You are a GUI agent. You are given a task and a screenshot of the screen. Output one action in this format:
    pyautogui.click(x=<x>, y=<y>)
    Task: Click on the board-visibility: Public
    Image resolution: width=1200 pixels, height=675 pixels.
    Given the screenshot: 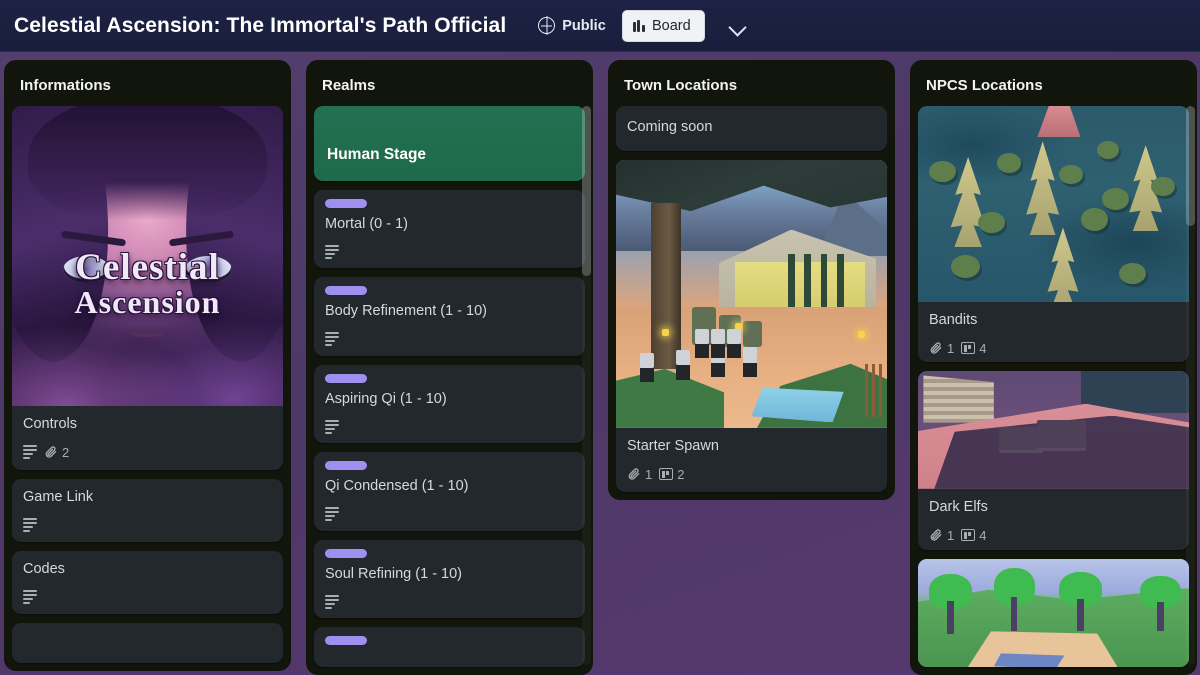 What is the action you would take?
    pyautogui.click(x=572, y=25)
    